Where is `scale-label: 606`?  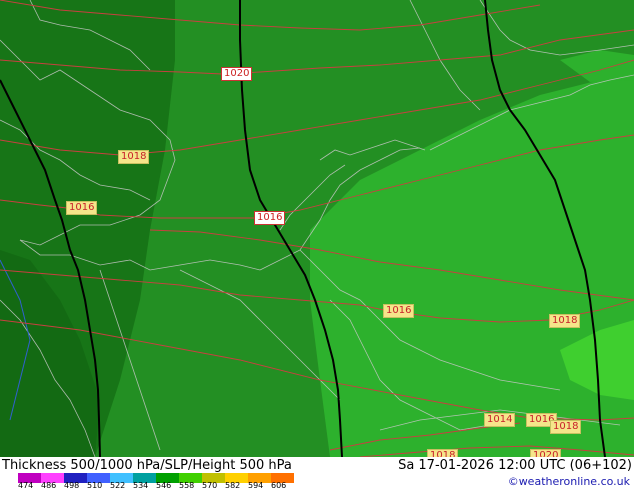 scale-label: 606 is located at coordinates (279, 485).